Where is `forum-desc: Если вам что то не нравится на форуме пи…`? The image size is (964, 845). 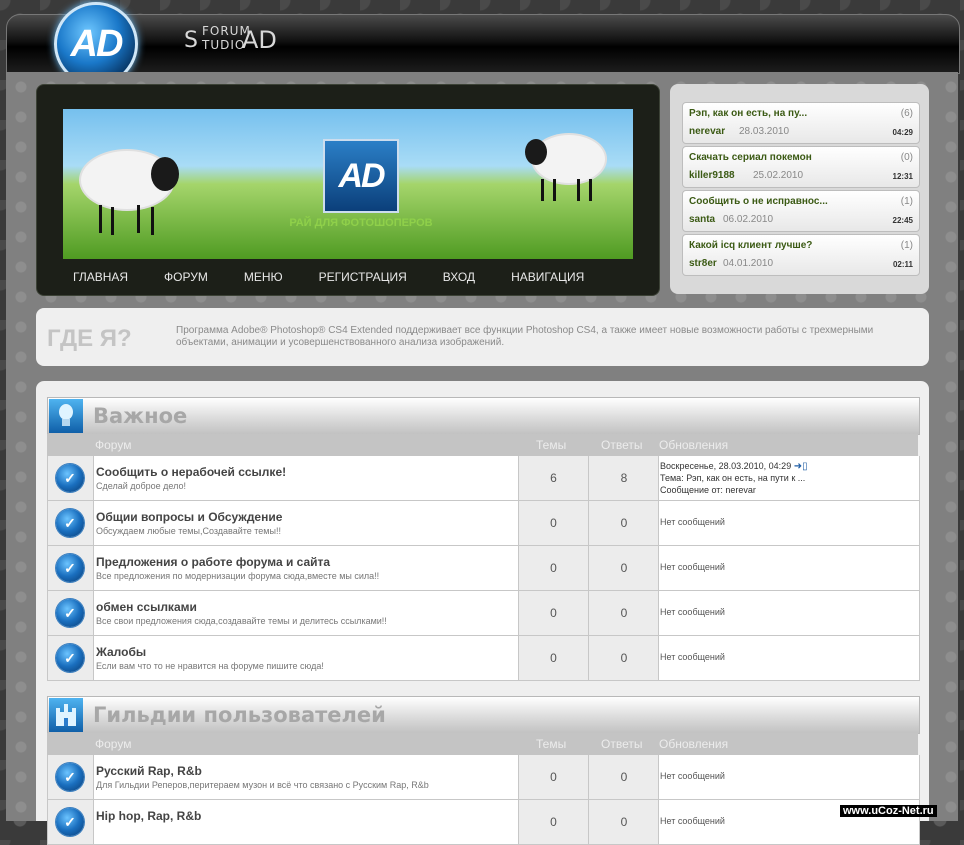 forum-desc: Если вам что то не нравится на форуме пи… is located at coordinates (210, 666).